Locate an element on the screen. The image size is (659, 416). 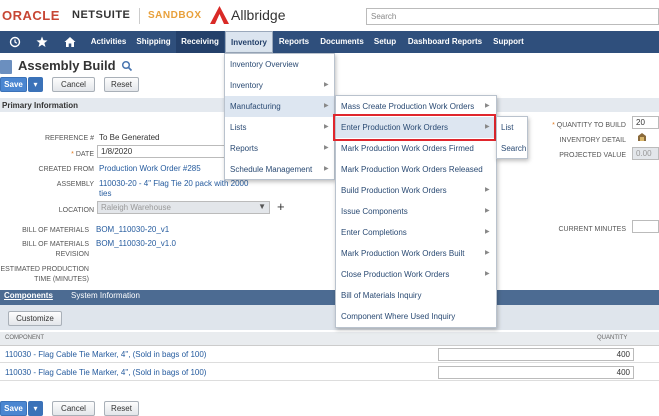
reset-button: Reset is located at coordinates (121, 84).